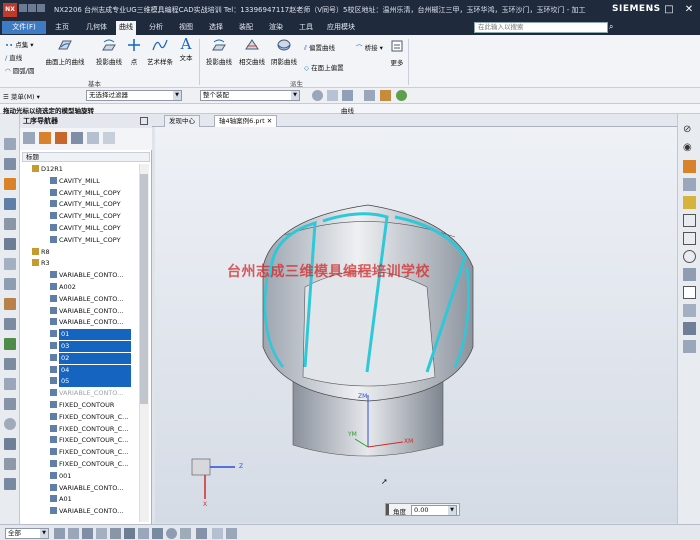 Image resolution: width=700 pixels, height=540 pixels. I want to click on sensor-icon, so click(10, 404).